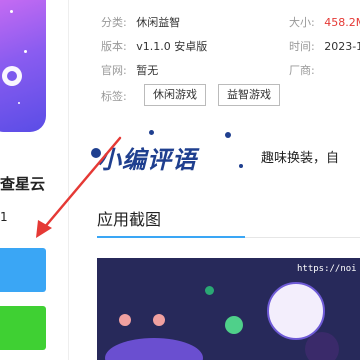 The width and height of the screenshot is (360, 360). I want to click on size-row: 大小: 458.2M, so click(324, 22).